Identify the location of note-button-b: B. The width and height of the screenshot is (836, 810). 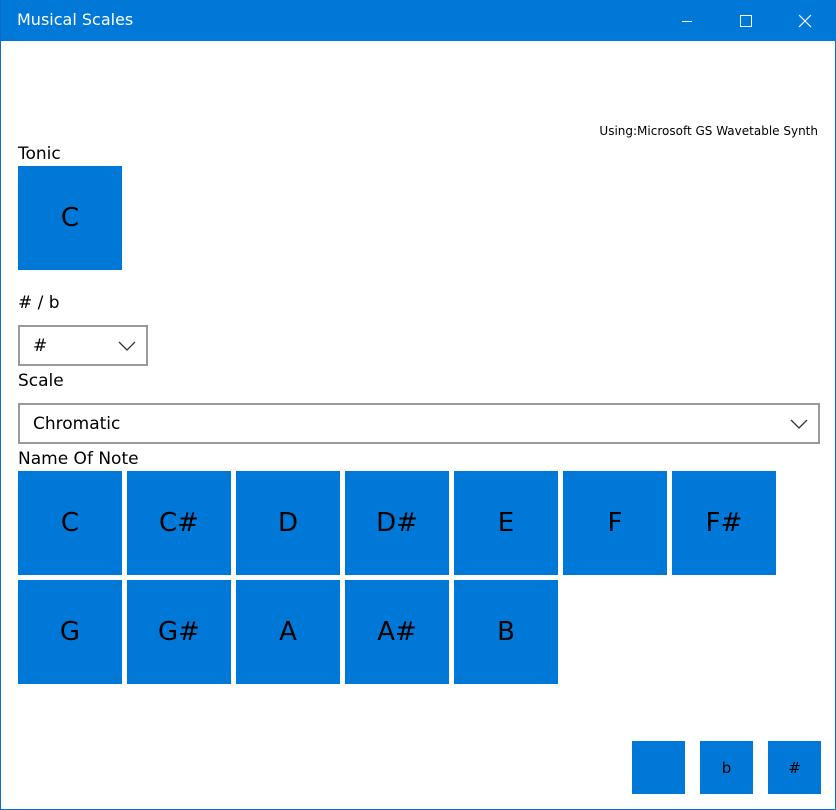
(506, 632).